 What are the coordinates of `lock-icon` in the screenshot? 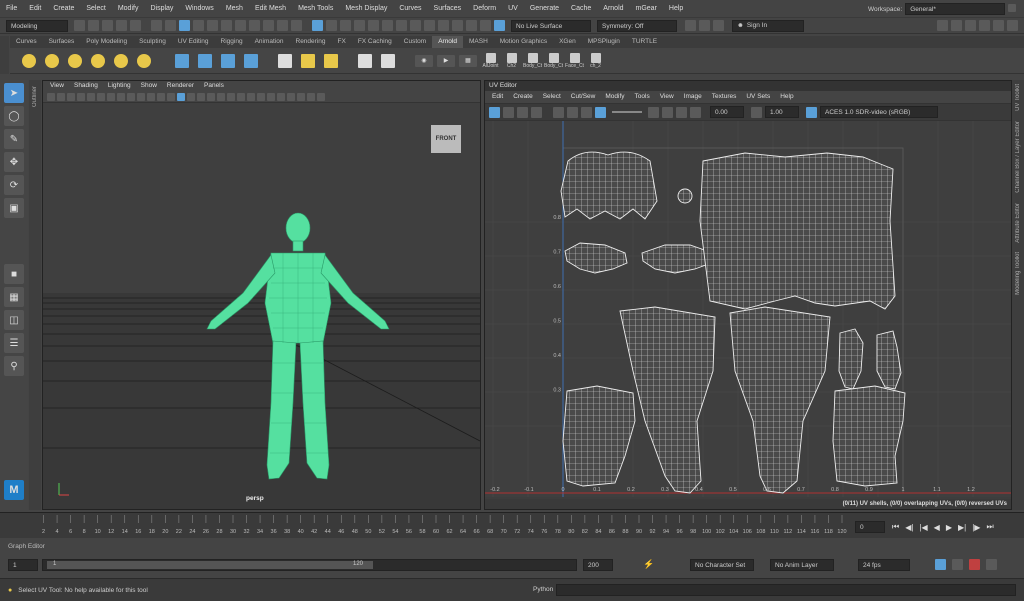 It's located at (1012, 8).